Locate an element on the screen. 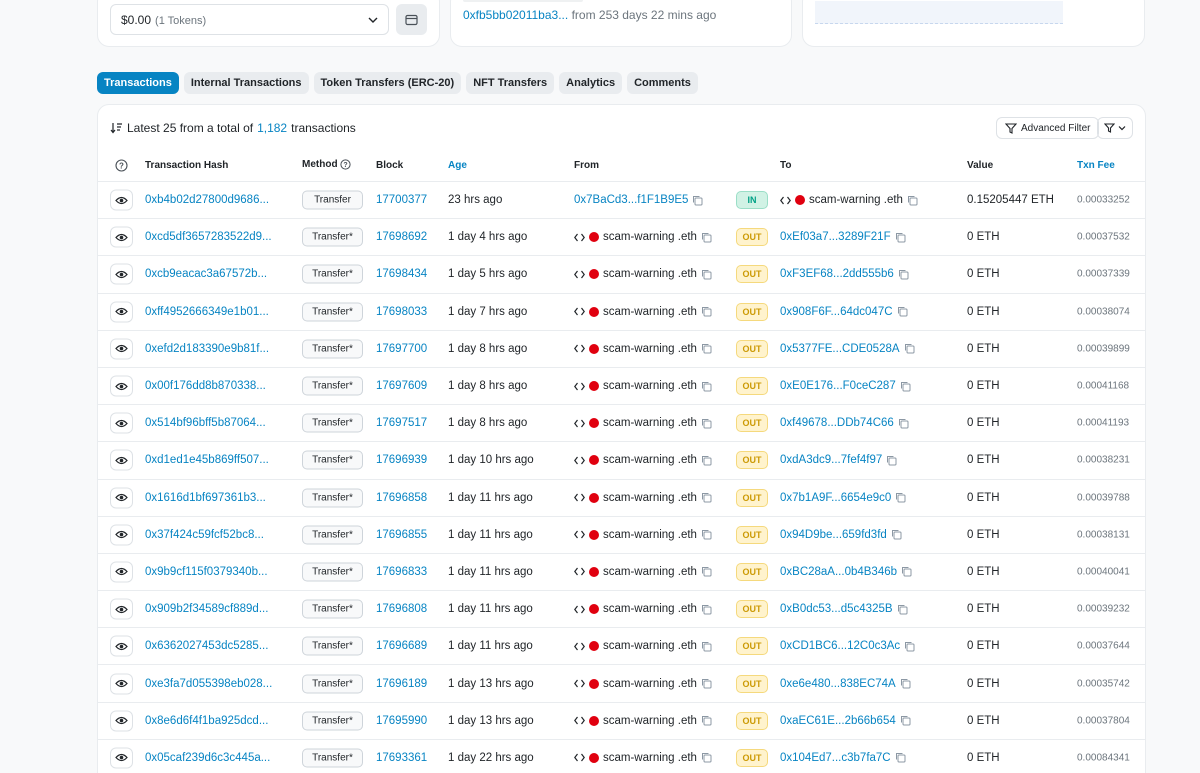 This screenshot has height=773, width=1200. to-address-link: 0xe6e480...838EC74A is located at coordinates (838, 684).